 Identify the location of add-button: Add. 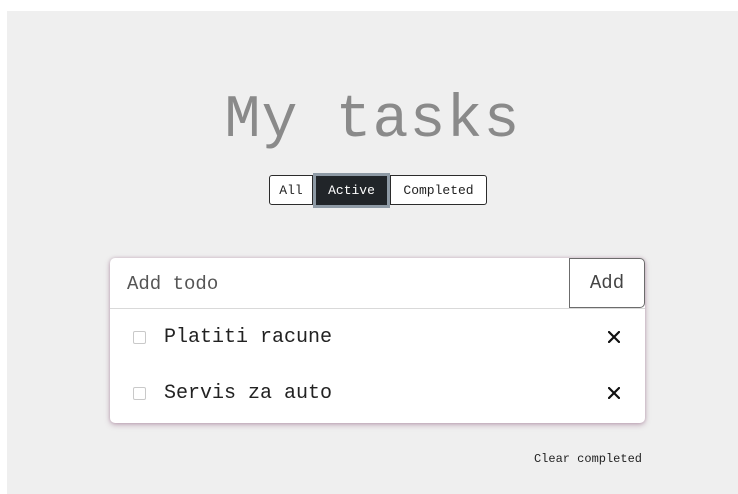
(607, 283).